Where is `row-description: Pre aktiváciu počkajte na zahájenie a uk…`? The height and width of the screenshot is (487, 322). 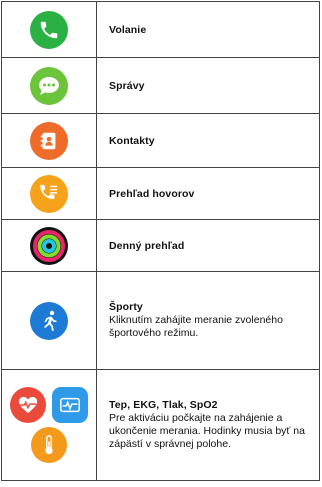
row-description: Pre aktiváciu počkajte na zahájenie a uk… is located at coordinates (207, 431).